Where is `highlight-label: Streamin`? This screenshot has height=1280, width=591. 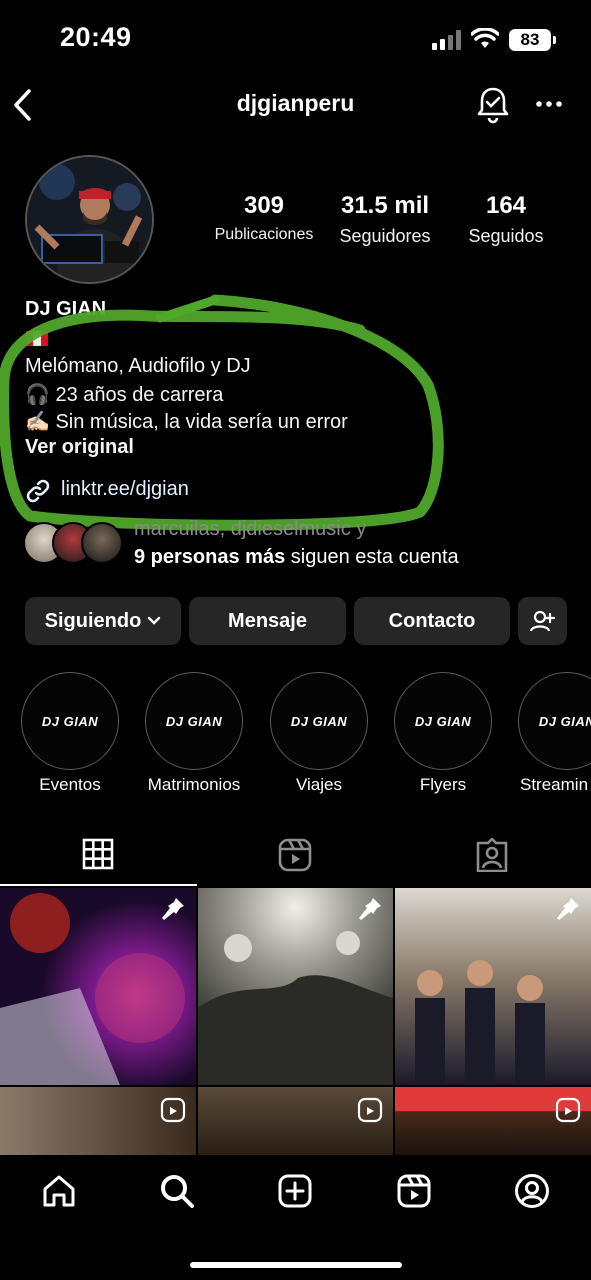
highlight-label: Streamin is located at coordinates (554, 784).